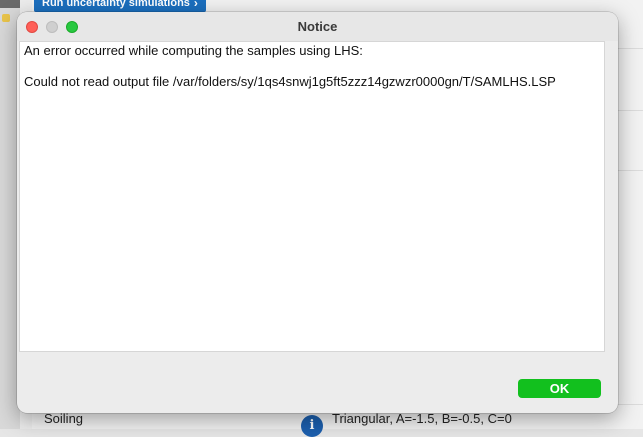  Describe the element at coordinates (52, 27) in the screenshot. I see `minimize-window-button` at that location.